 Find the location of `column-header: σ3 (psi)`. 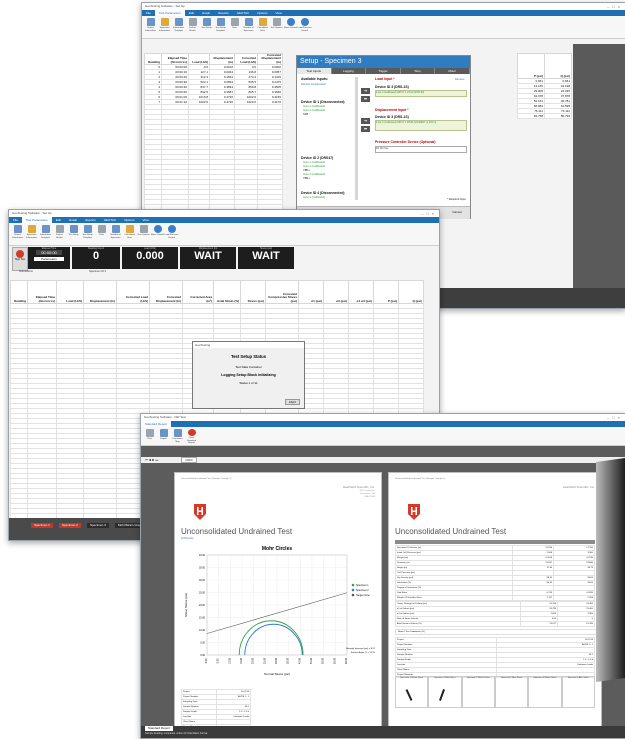

column-header: σ3 (psi) is located at coordinates (336, 292).